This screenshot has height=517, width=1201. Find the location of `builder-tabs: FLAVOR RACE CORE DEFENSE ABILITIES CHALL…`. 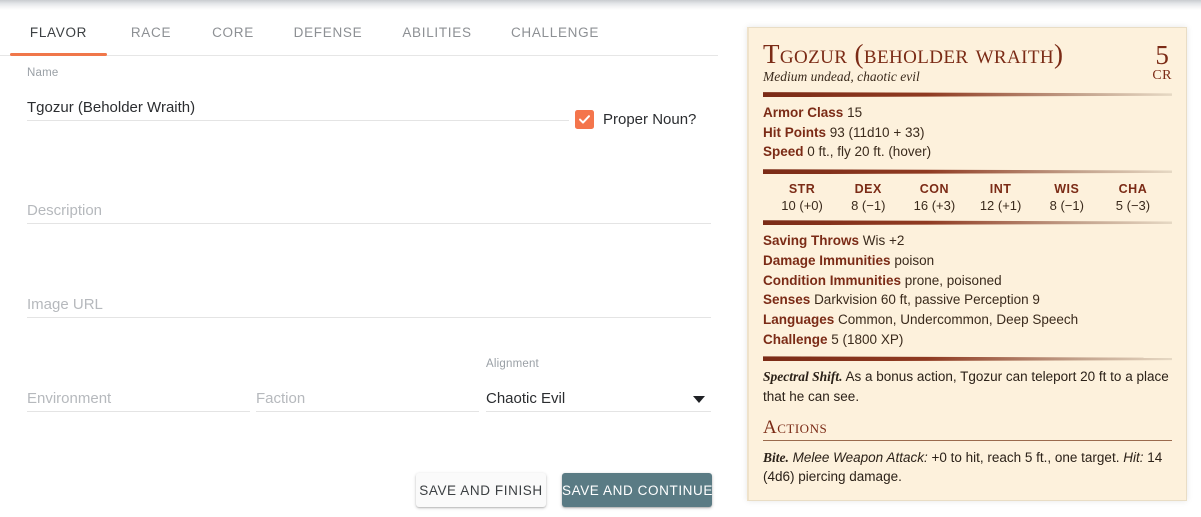

builder-tabs: FLAVOR RACE CORE DEFENSE ABILITIES CHALL… is located at coordinates (359, 33).